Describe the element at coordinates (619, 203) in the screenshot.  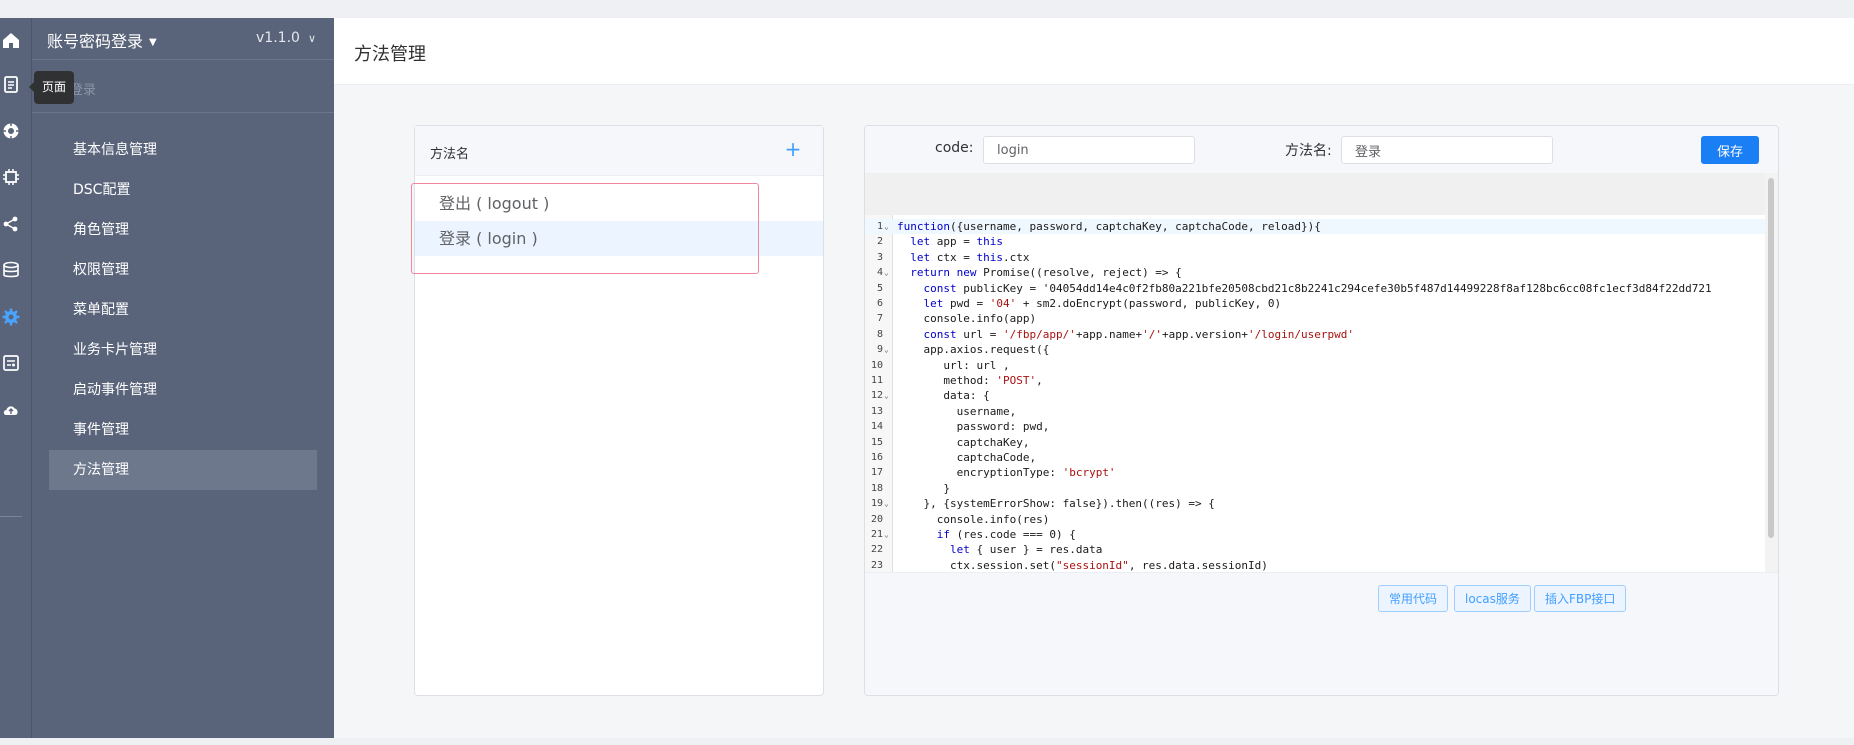
I see `method-item-logout: 登出 ( logout )` at that location.